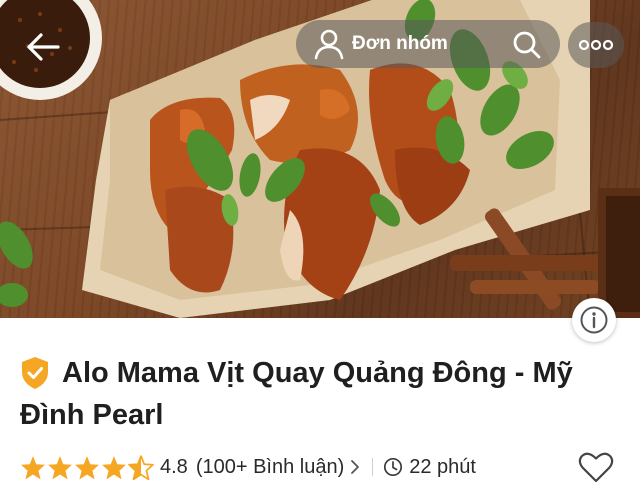 The image size is (640, 497). Describe the element at coordinates (442, 466) in the screenshot. I see `delivery-time-value: 22 phút` at that location.